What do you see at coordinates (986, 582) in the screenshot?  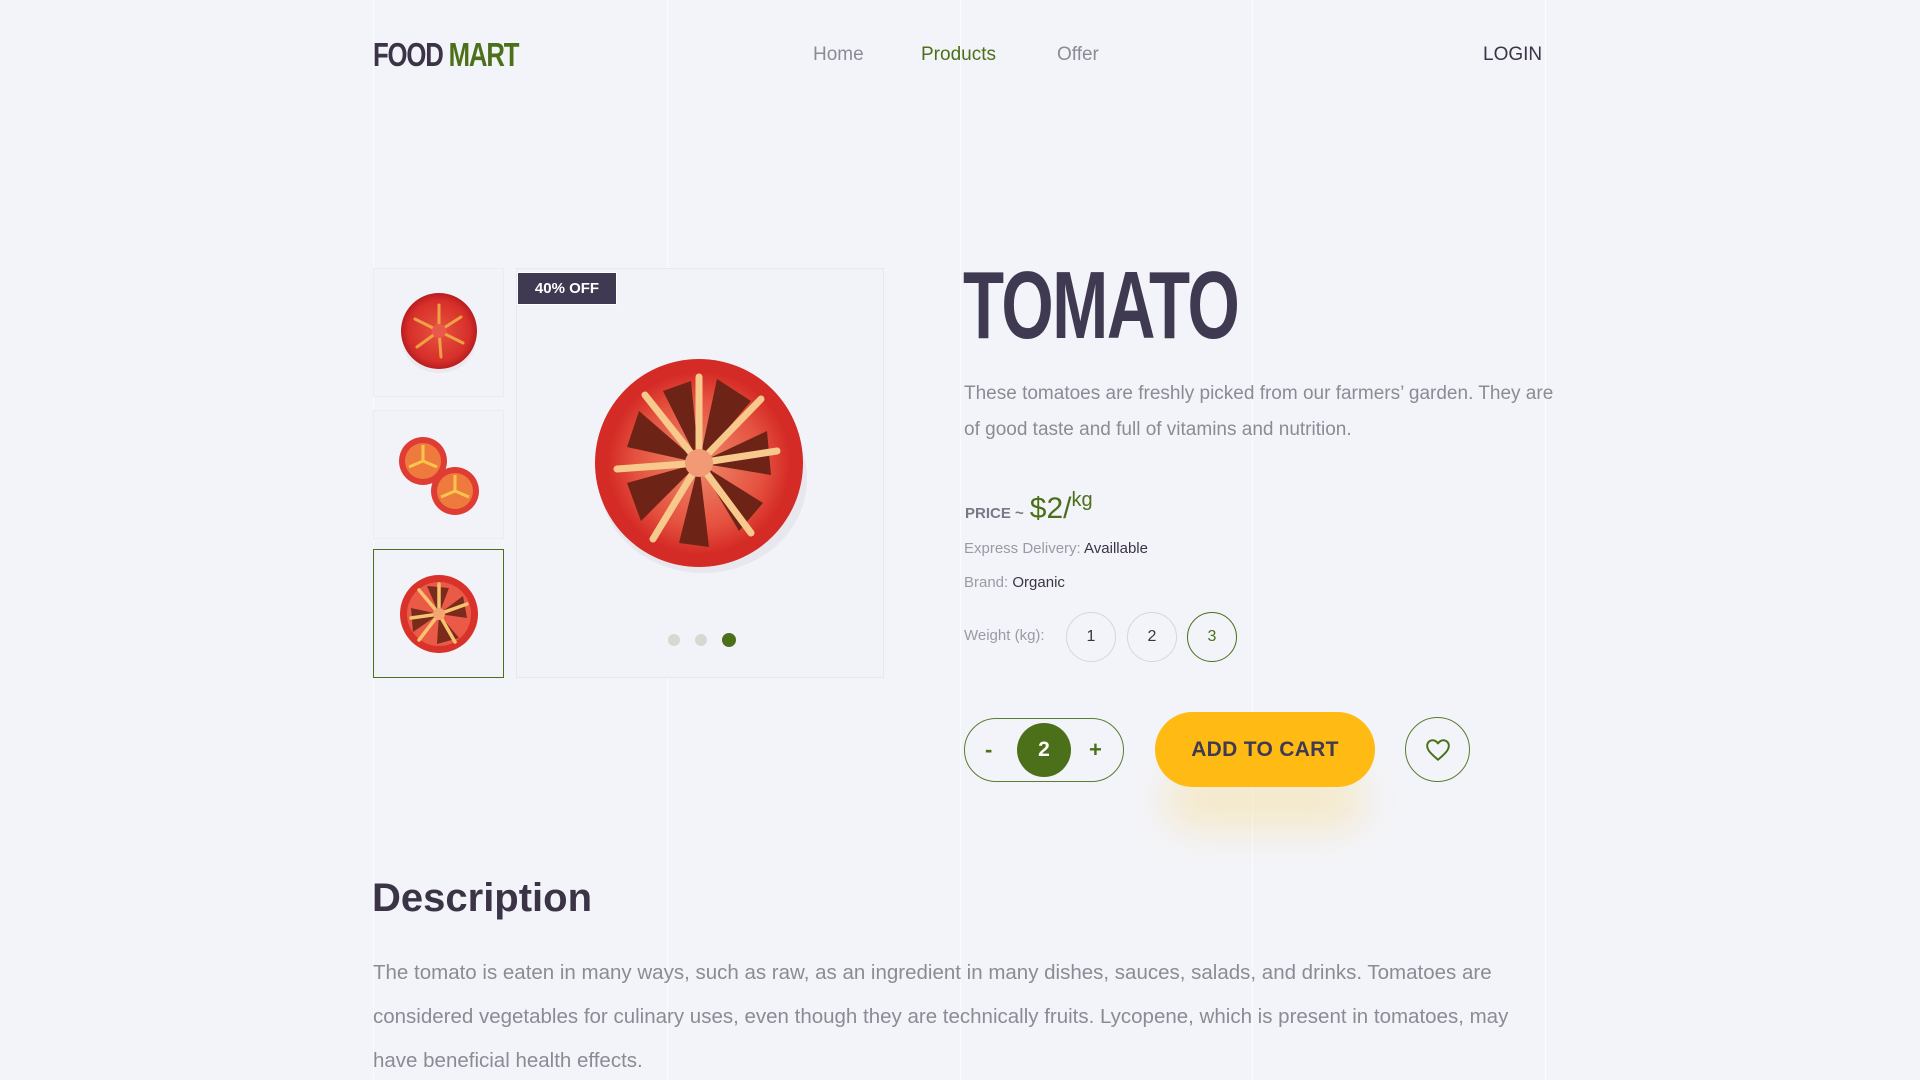 I see `brand-label: Brand:` at bounding box center [986, 582].